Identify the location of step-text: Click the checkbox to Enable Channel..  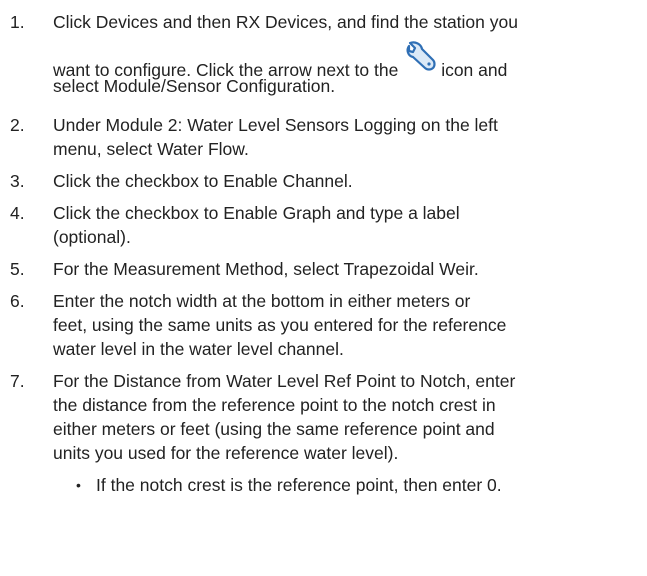
(345, 181).